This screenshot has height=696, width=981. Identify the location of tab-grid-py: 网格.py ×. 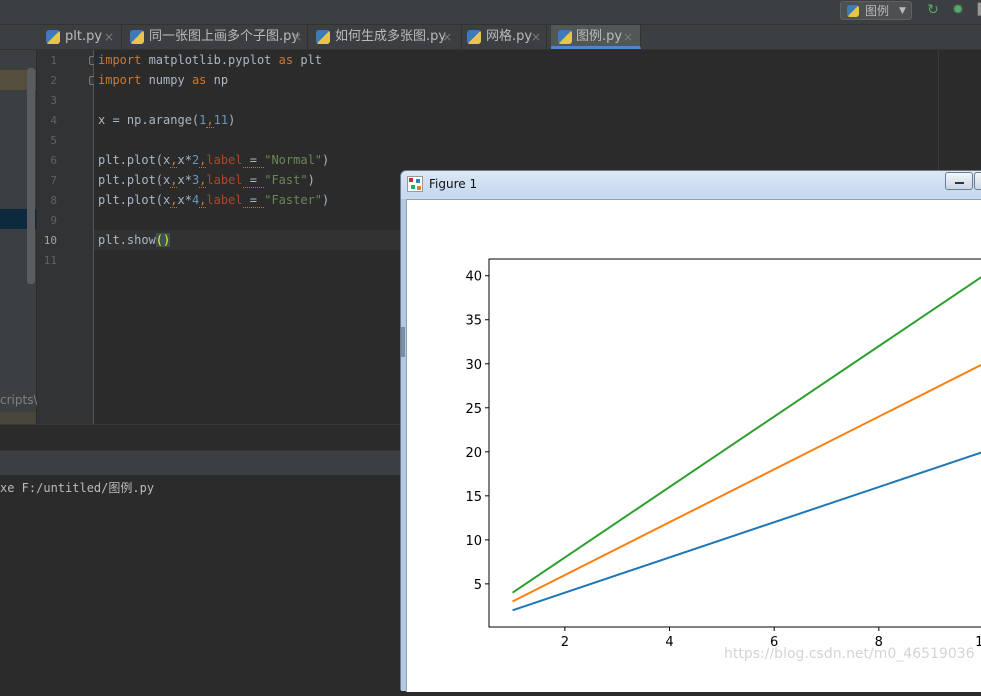
(507, 37).